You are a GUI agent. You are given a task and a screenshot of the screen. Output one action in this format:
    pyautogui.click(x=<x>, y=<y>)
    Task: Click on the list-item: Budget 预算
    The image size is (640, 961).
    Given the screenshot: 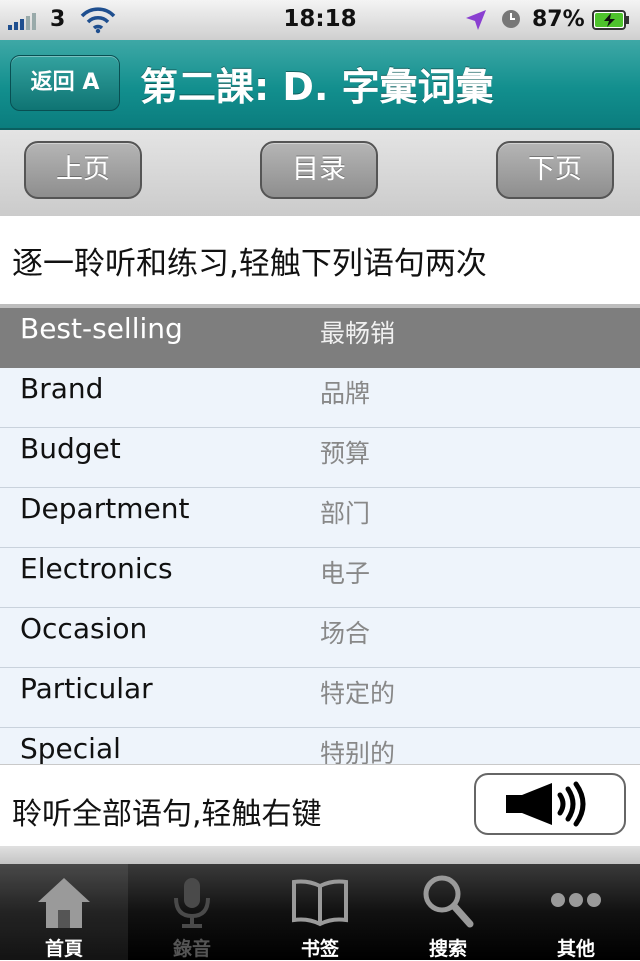 What is the action you would take?
    pyautogui.click(x=320, y=458)
    